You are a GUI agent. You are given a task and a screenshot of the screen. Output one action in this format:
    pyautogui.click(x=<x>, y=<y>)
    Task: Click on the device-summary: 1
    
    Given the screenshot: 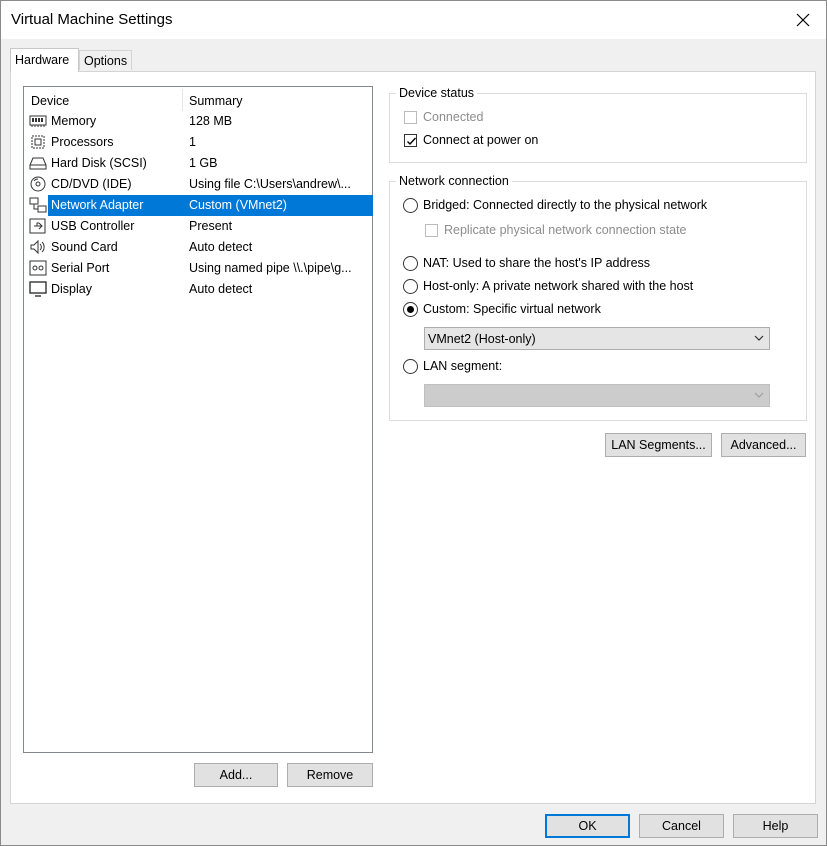 What is the action you would take?
    pyautogui.click(x=192, y=142)
    